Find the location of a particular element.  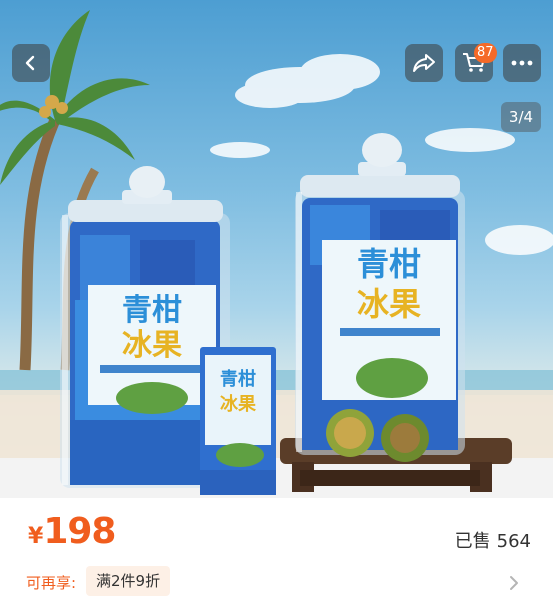

promo-discount-tag: 满2件9折 is located at coordinates (128, 581).